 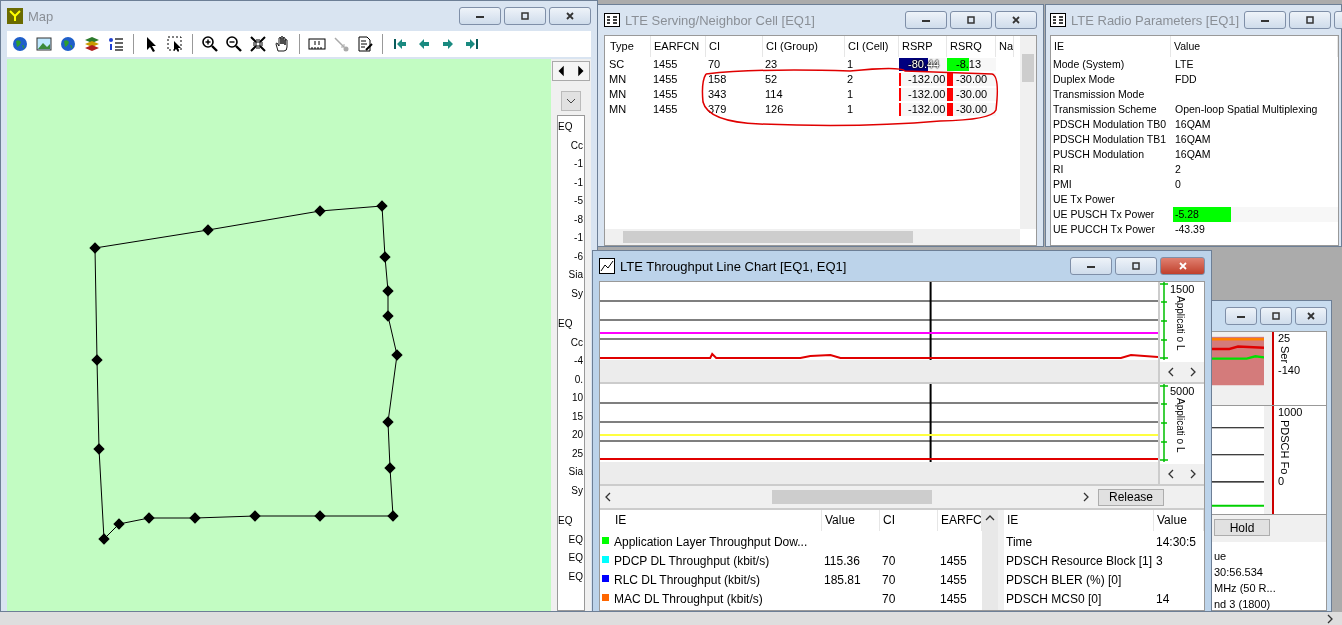 I want to click on legend-text: 15, so click(x=577, y=416).